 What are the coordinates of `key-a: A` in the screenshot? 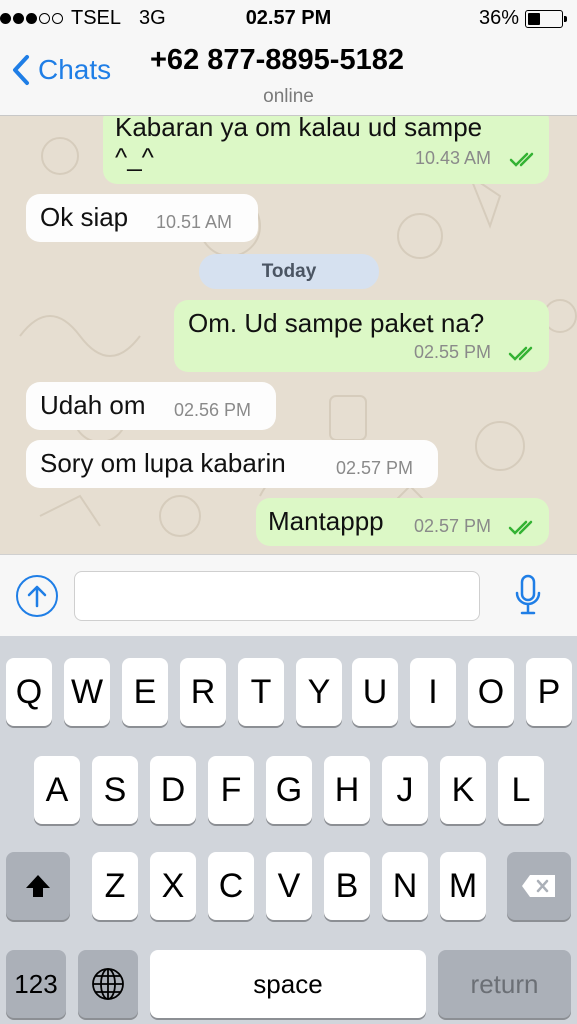 It's located at (57, 790).